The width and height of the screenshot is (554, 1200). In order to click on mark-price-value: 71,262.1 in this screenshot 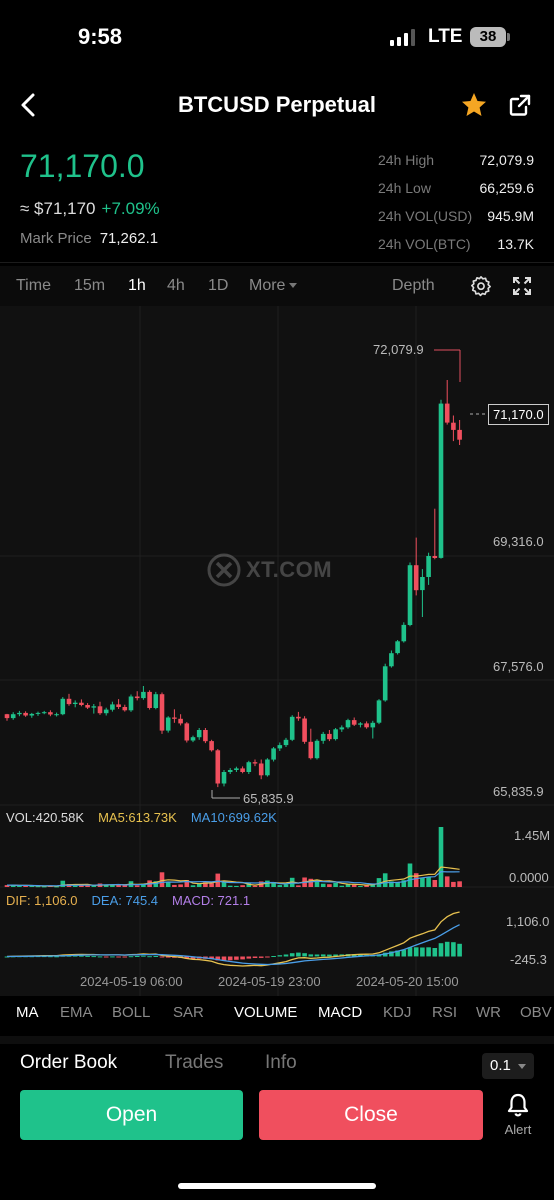, I will do `click(129, 238)`.